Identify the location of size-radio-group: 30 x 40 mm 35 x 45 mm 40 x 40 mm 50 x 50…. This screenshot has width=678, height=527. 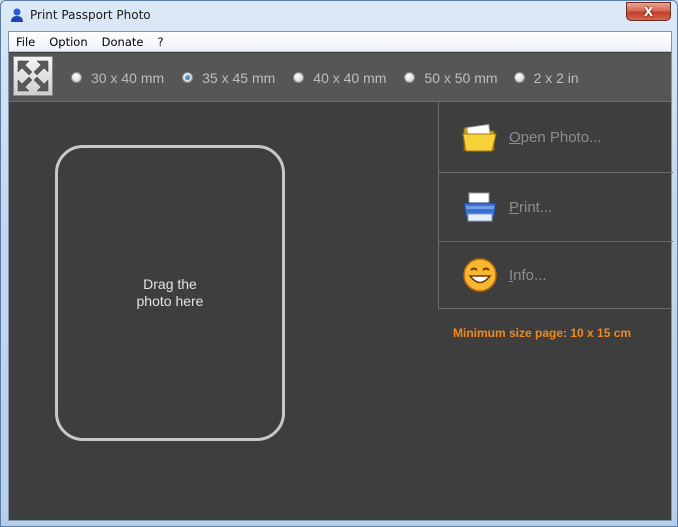
(325, 77).